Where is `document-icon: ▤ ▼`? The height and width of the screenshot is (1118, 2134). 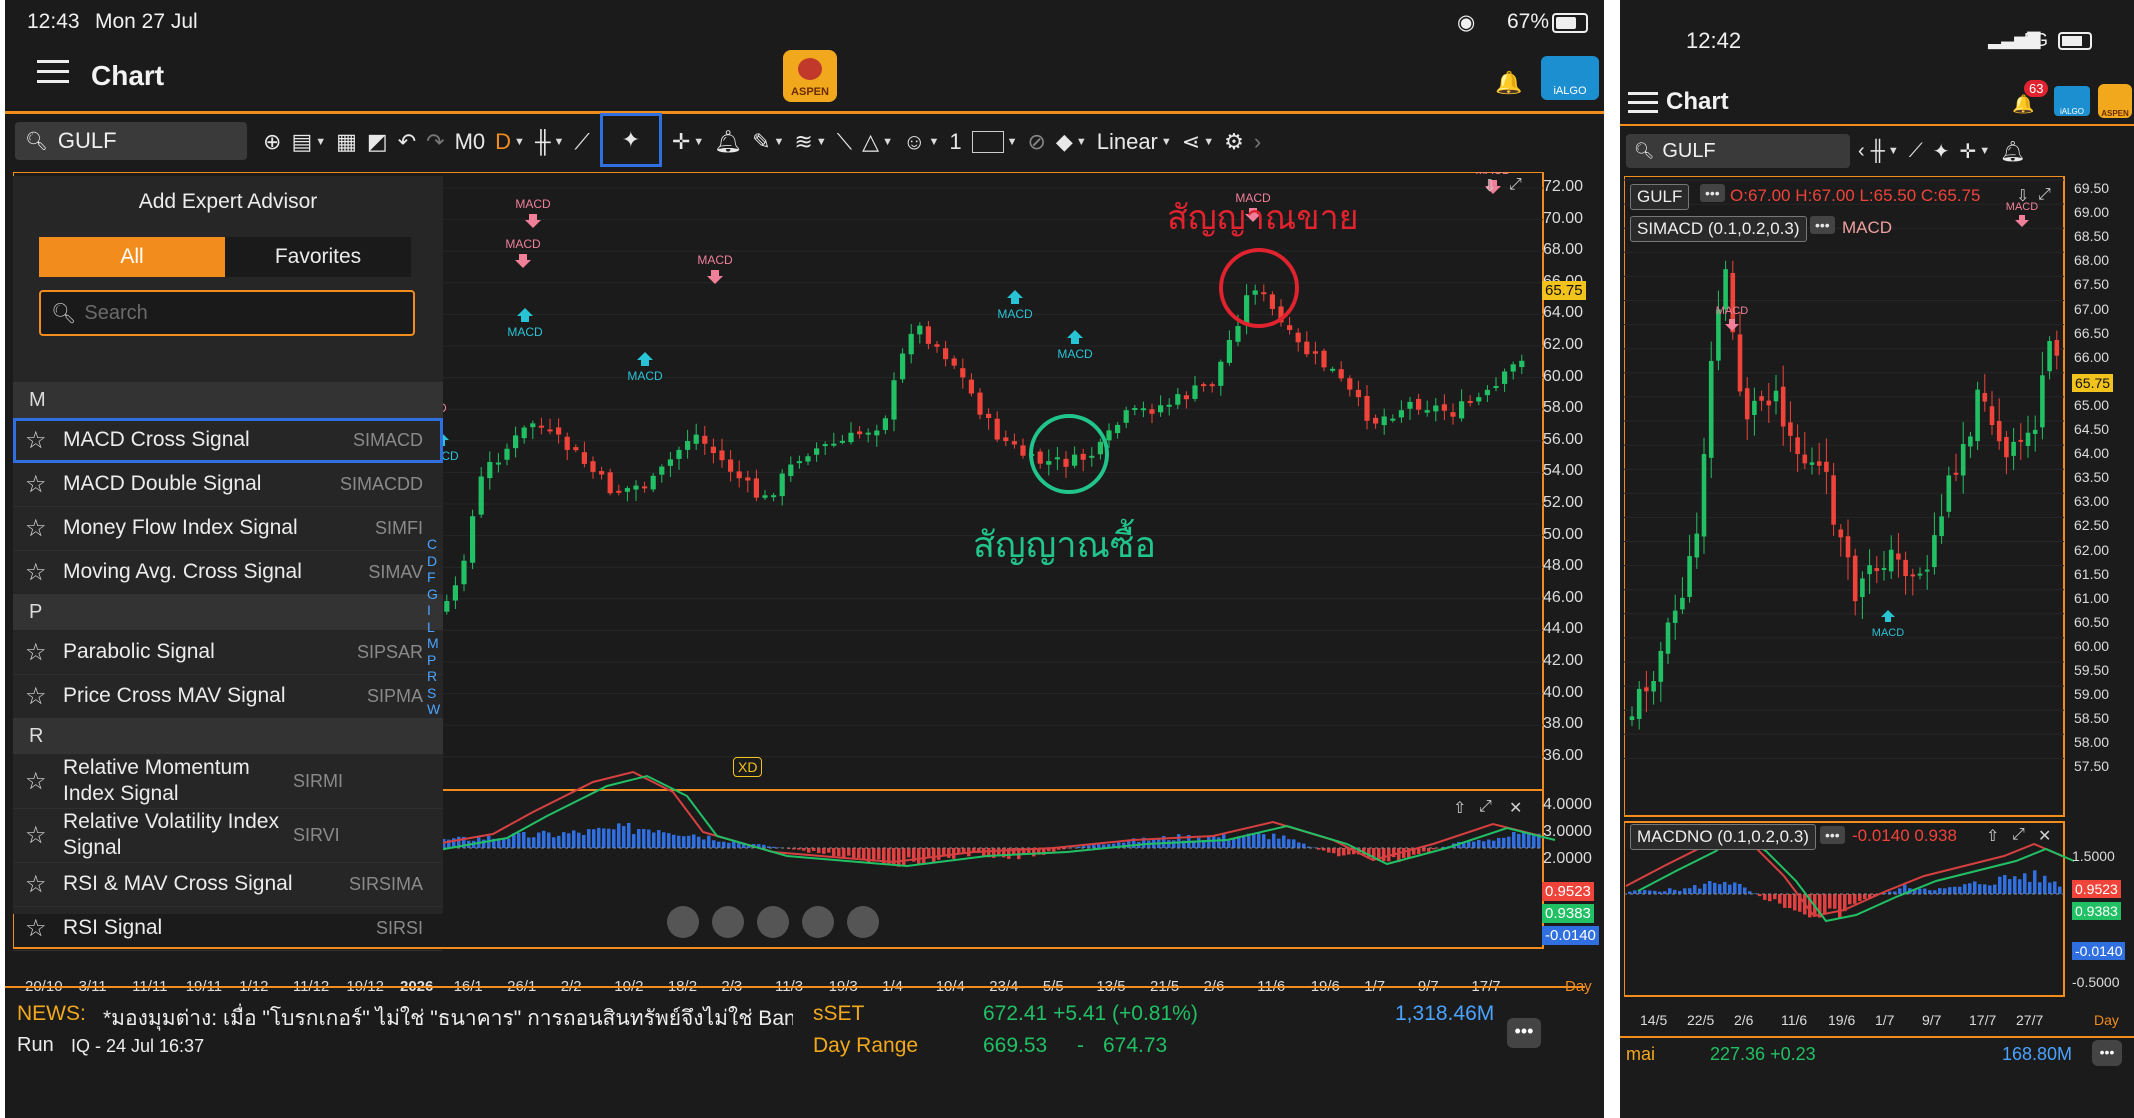
document-icon: ▤ ▼ is located at coordinates (308, 142).